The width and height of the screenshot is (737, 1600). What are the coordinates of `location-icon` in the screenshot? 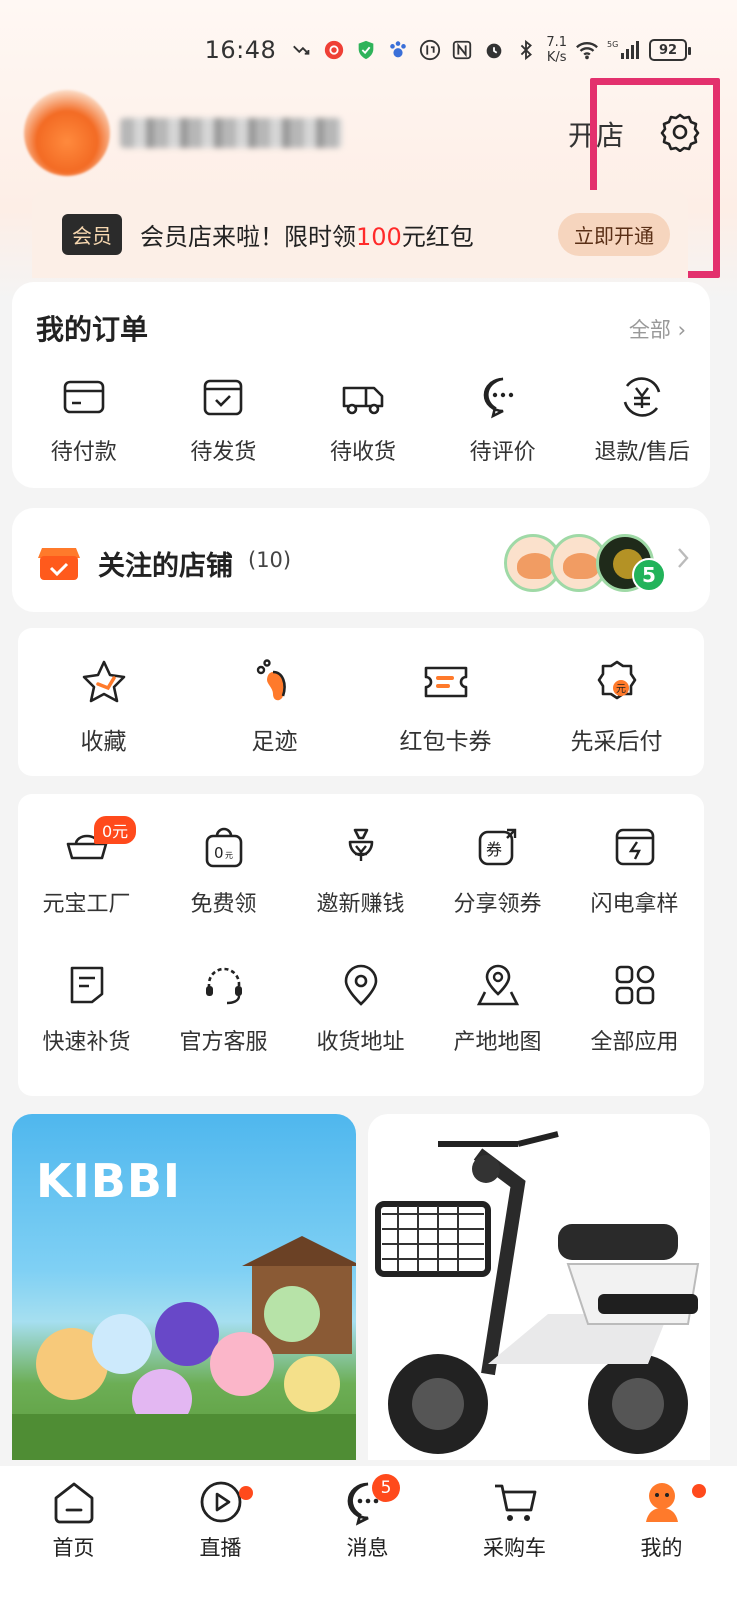 It's located at (360, 985).